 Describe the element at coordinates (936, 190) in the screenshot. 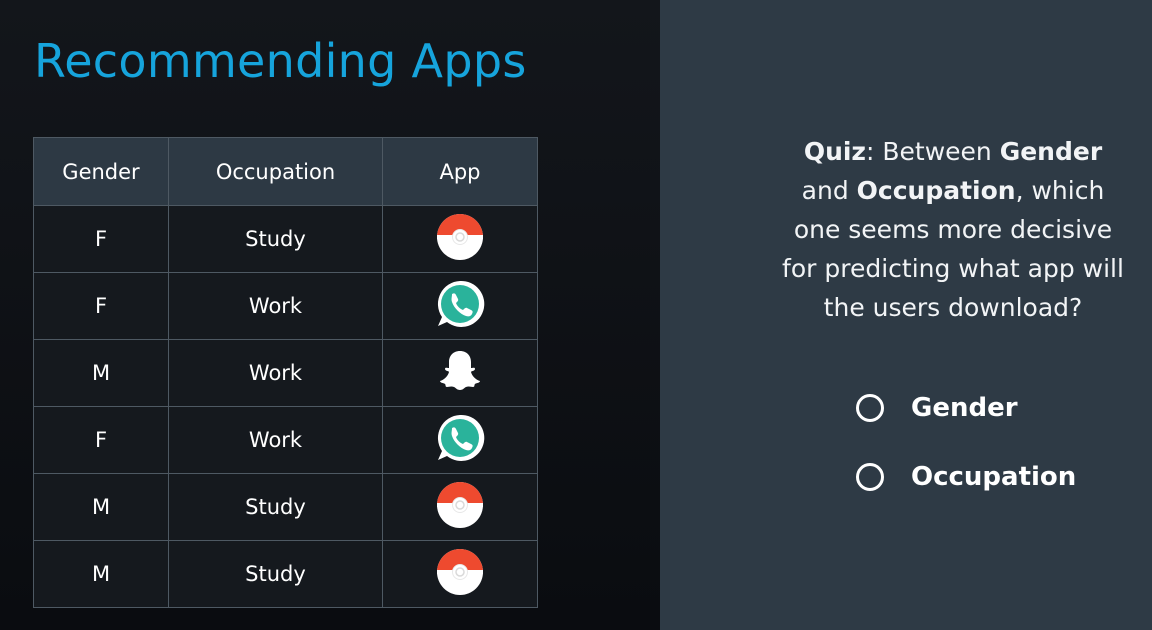

I see `quiz-bold-occupation: Occupation` at that location.